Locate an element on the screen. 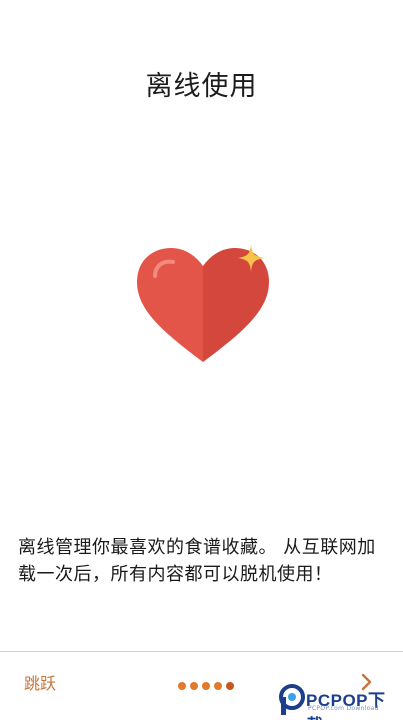 This screenshot has height=720, width=403. heart-icon is located at coordinates (203, 303).